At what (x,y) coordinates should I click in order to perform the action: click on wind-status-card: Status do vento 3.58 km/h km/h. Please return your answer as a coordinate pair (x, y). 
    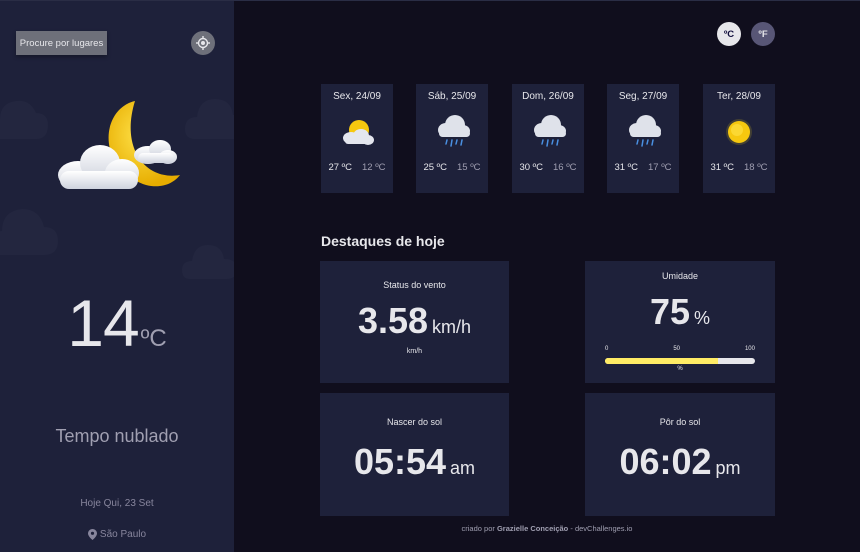
    Looking at the image, I should click on (414, 322).